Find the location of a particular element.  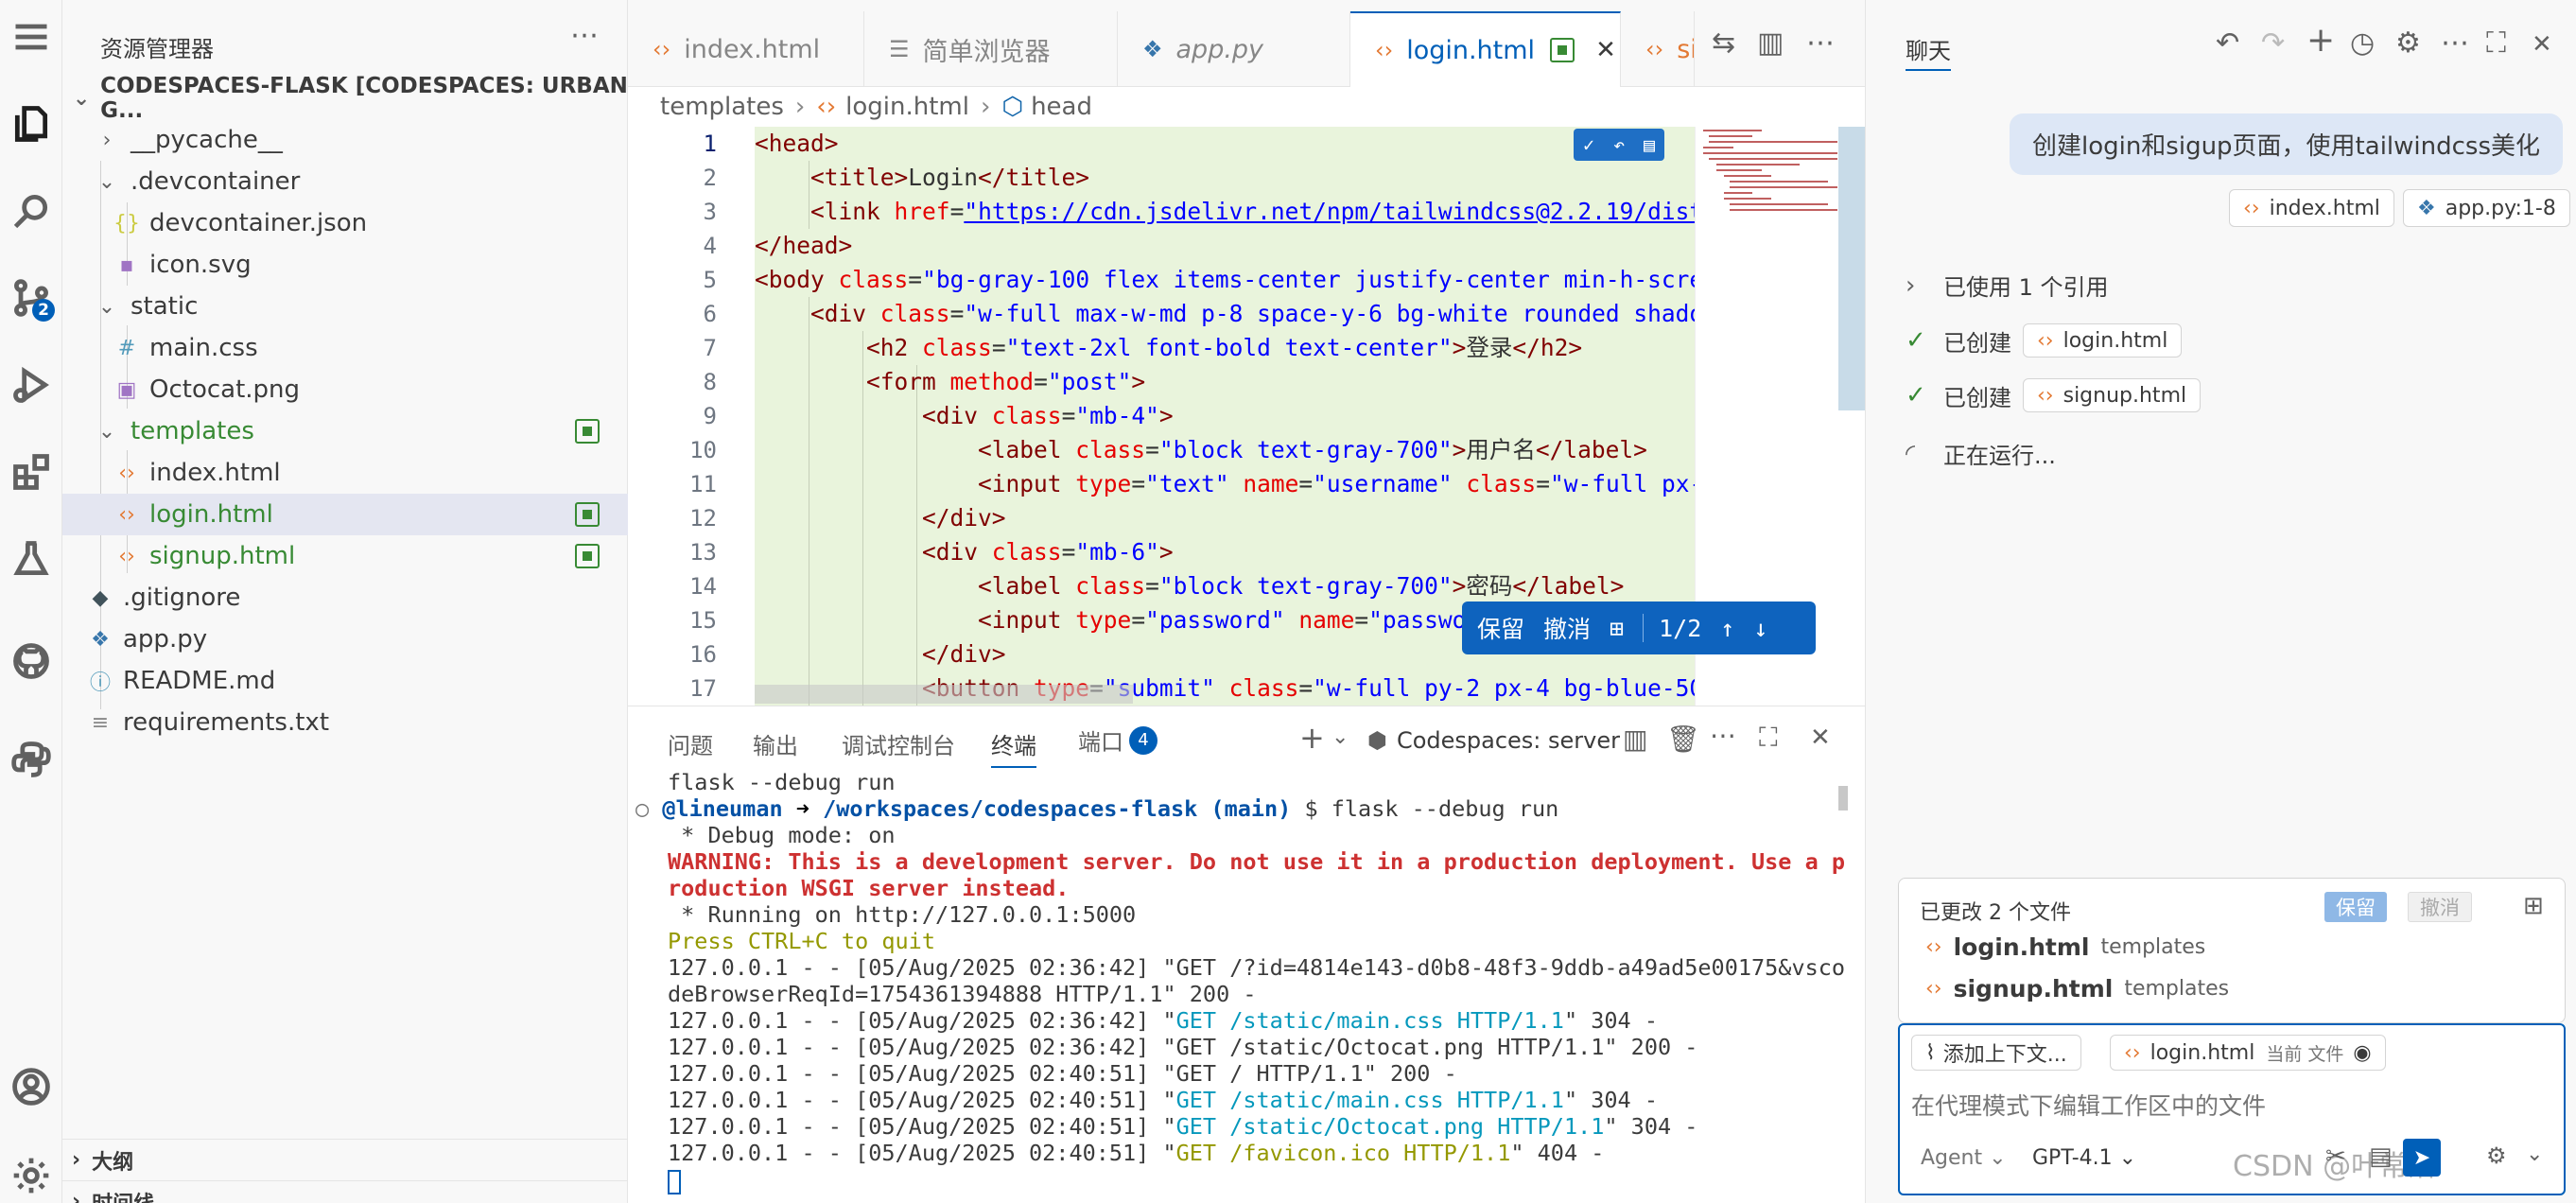

tree-item-icon-svg: ▪ icon.svg is located at coordinates (345, 265).